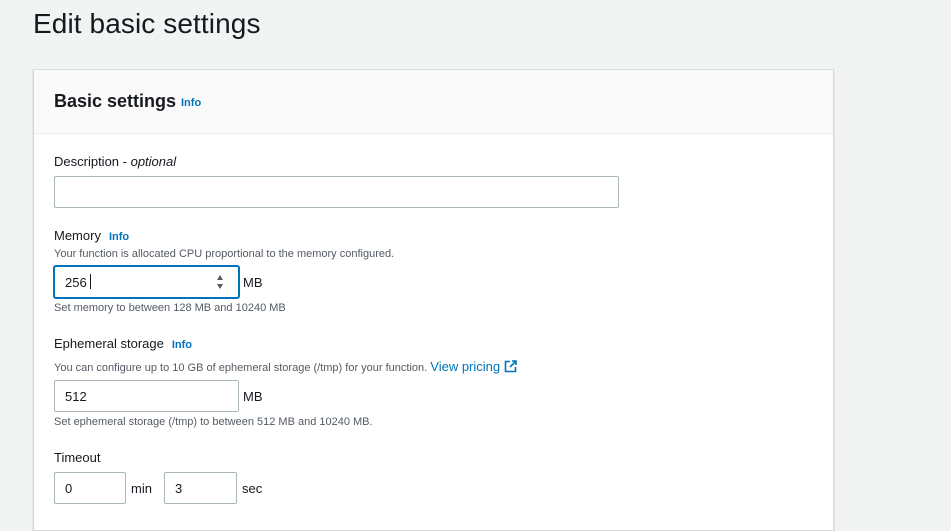  What do you see at coordinates (146, 396) in the screenshot?
I see `ephemeral-storage-input` at bounding box center [146, 396].